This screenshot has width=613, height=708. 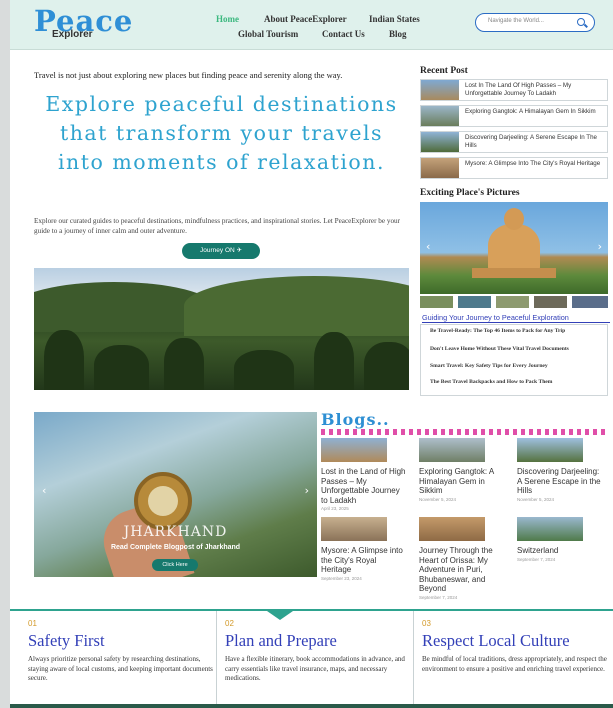 I want to click on search-icon, so click(x=581, y=22).